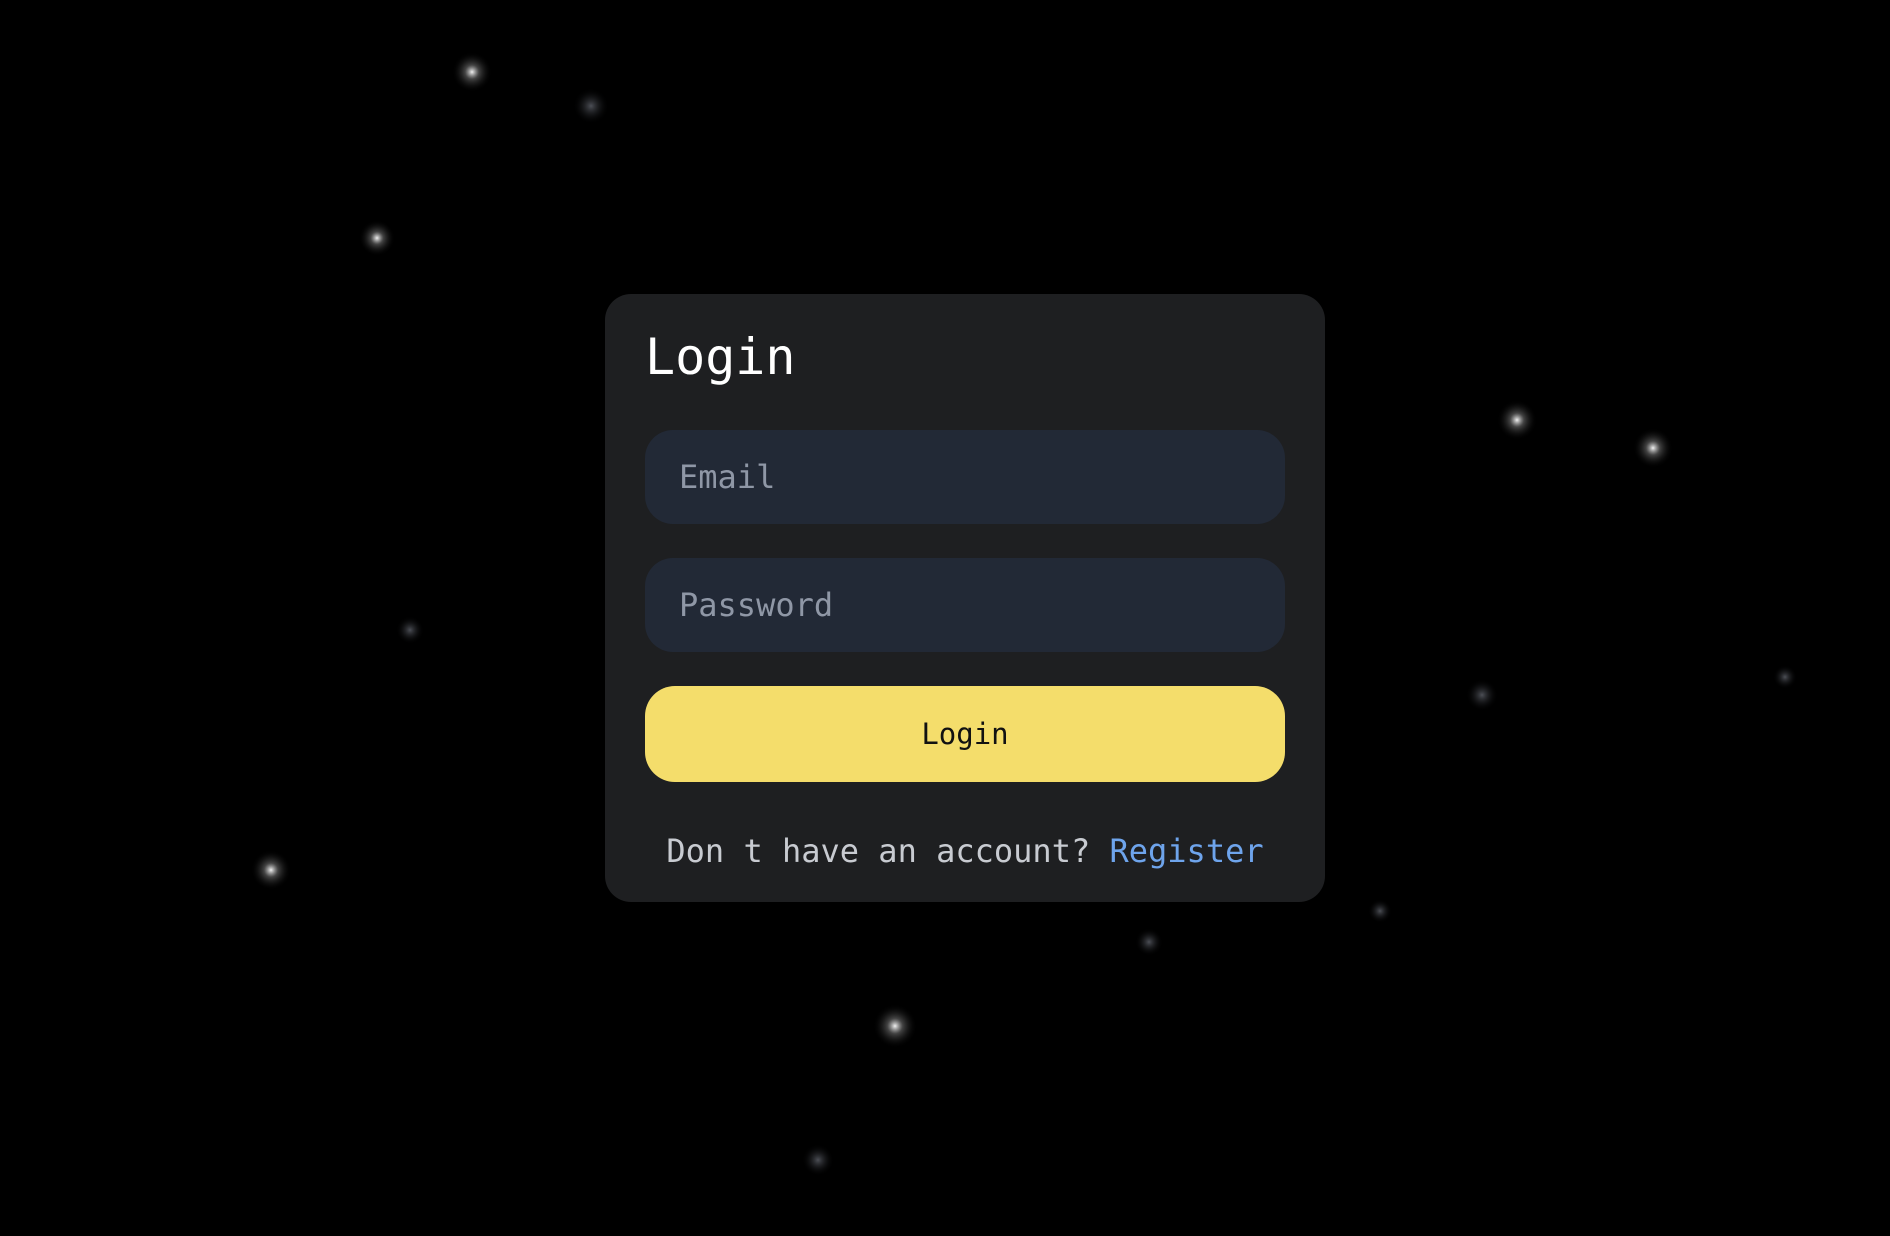 The width and height of the screenshot is (1890, 1236). Describe the element at coordinates (965, 605) in the screenshot. I see `password-field` at that location.